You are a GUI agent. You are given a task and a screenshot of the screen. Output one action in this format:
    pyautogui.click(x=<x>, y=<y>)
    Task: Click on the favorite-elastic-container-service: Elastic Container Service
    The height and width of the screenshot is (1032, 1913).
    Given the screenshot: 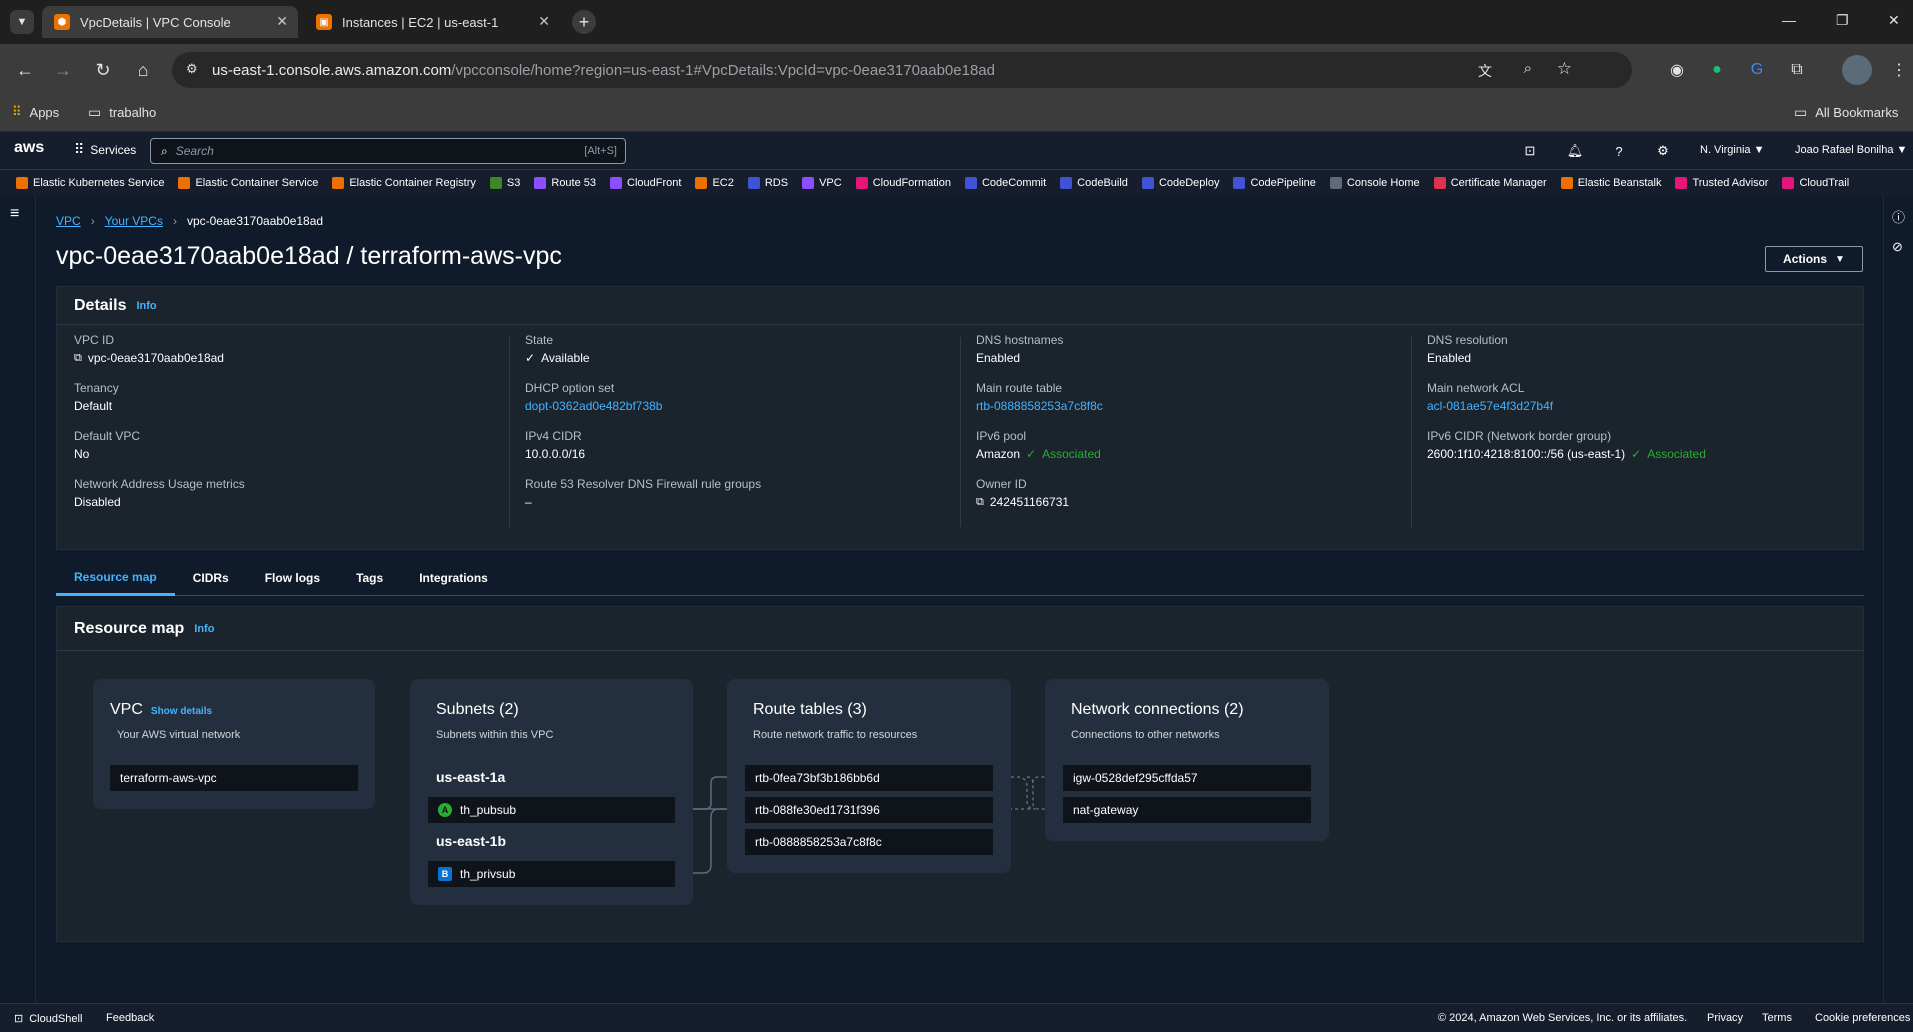 What is the action you would take?
    pyautogui.click(x=248, y=182)
    